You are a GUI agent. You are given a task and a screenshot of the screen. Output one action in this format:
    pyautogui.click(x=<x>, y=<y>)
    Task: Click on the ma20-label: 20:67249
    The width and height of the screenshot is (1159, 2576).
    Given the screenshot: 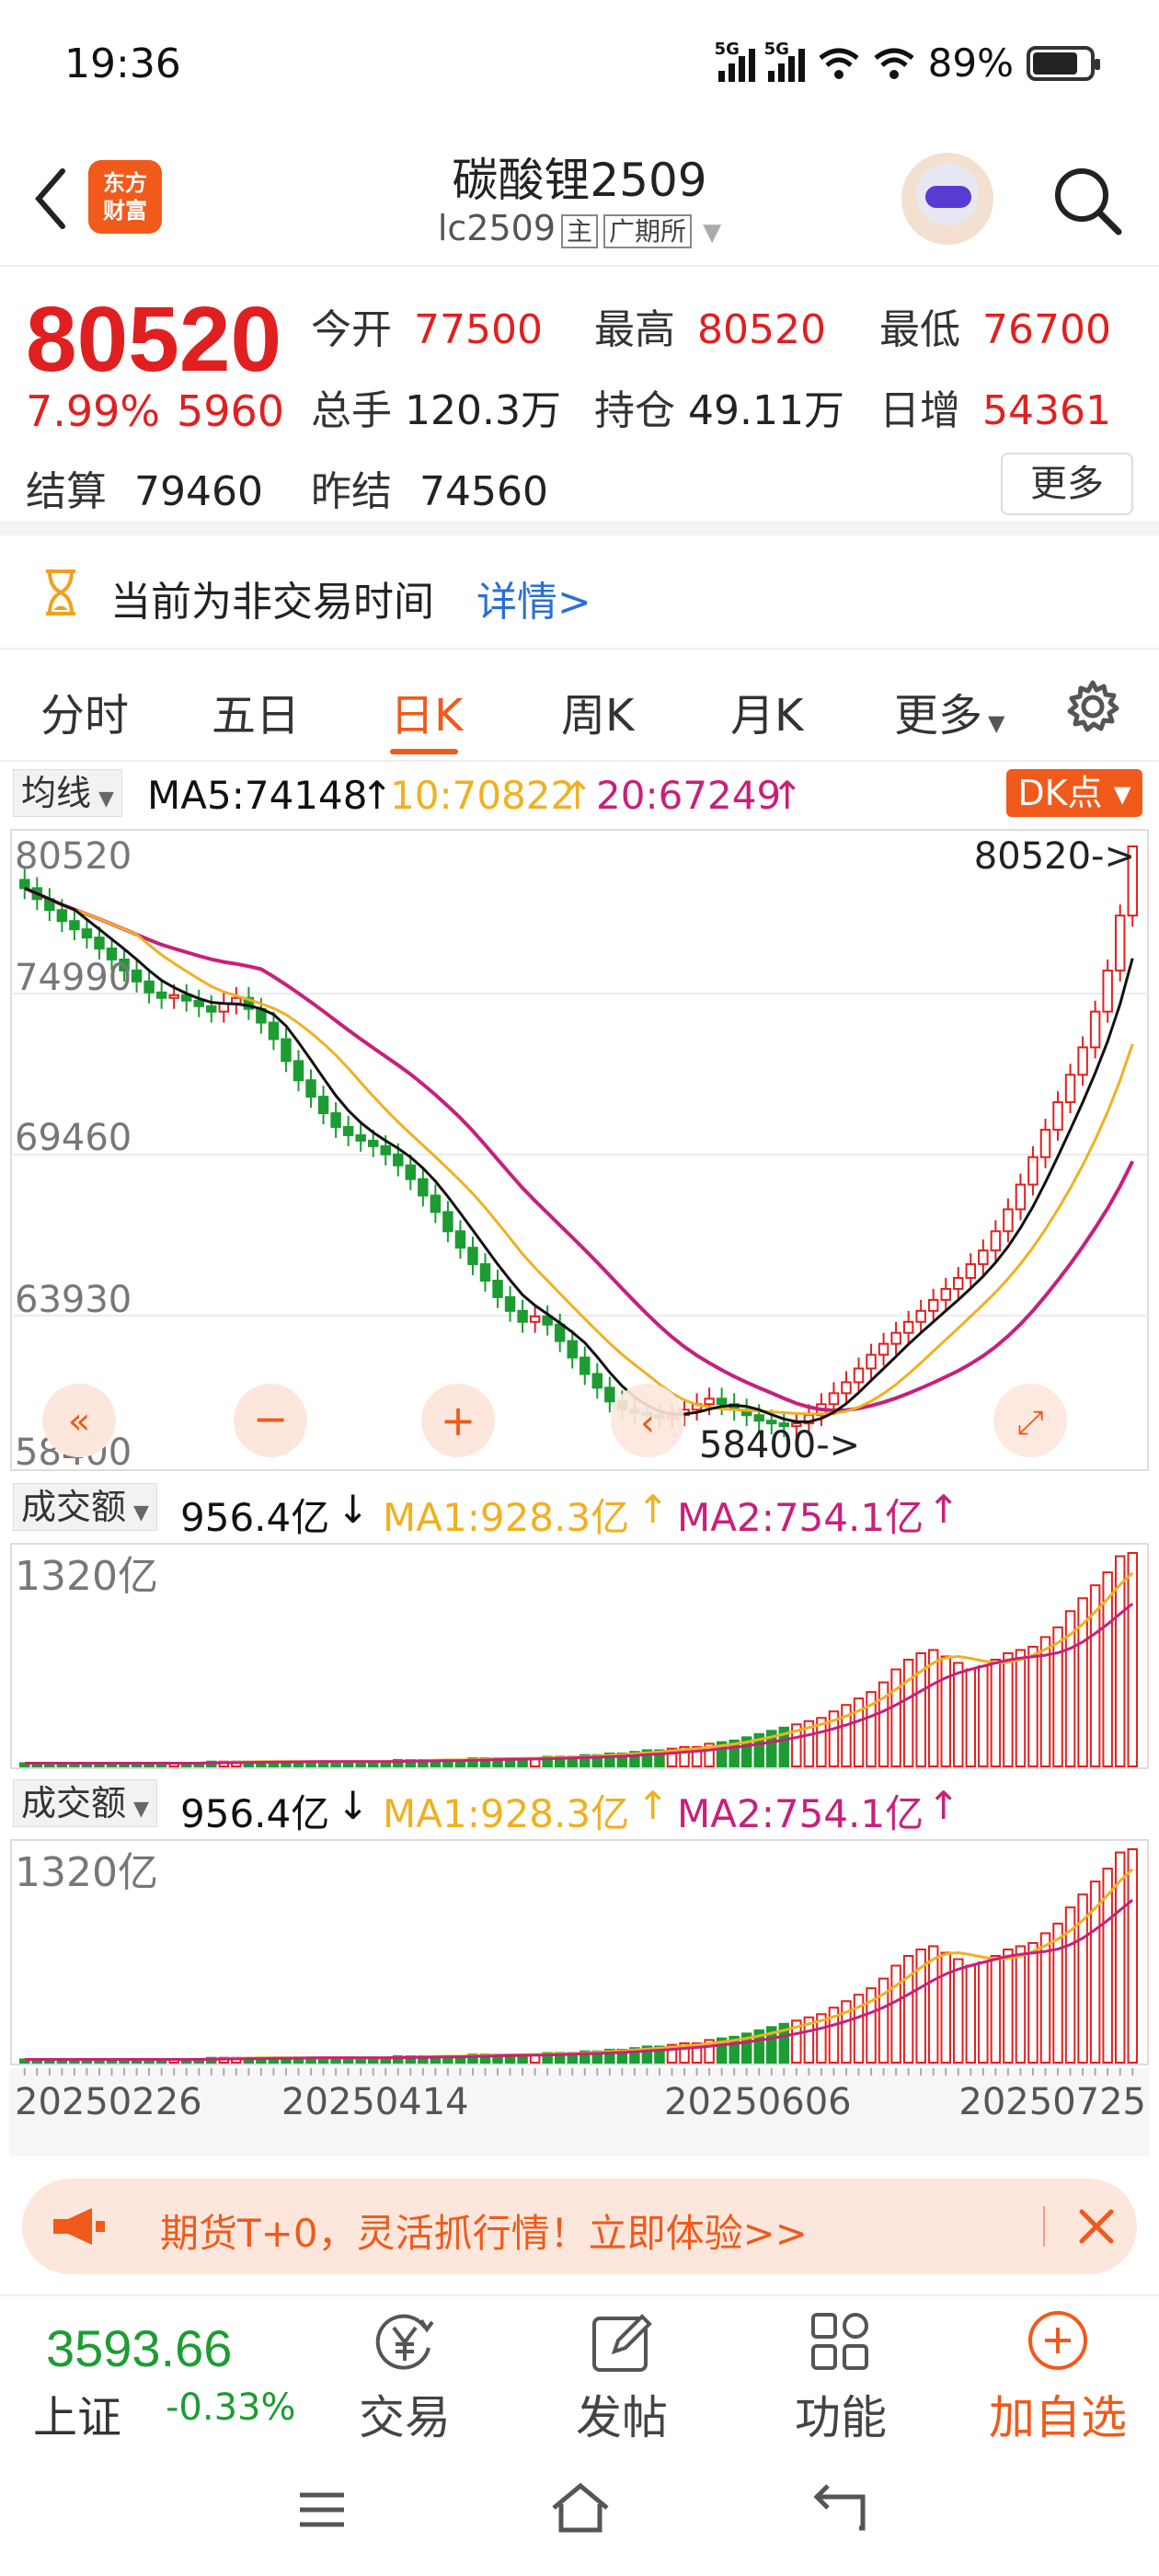 What is the action you would take?
    pyautogui.click(x=689, y=795)
    